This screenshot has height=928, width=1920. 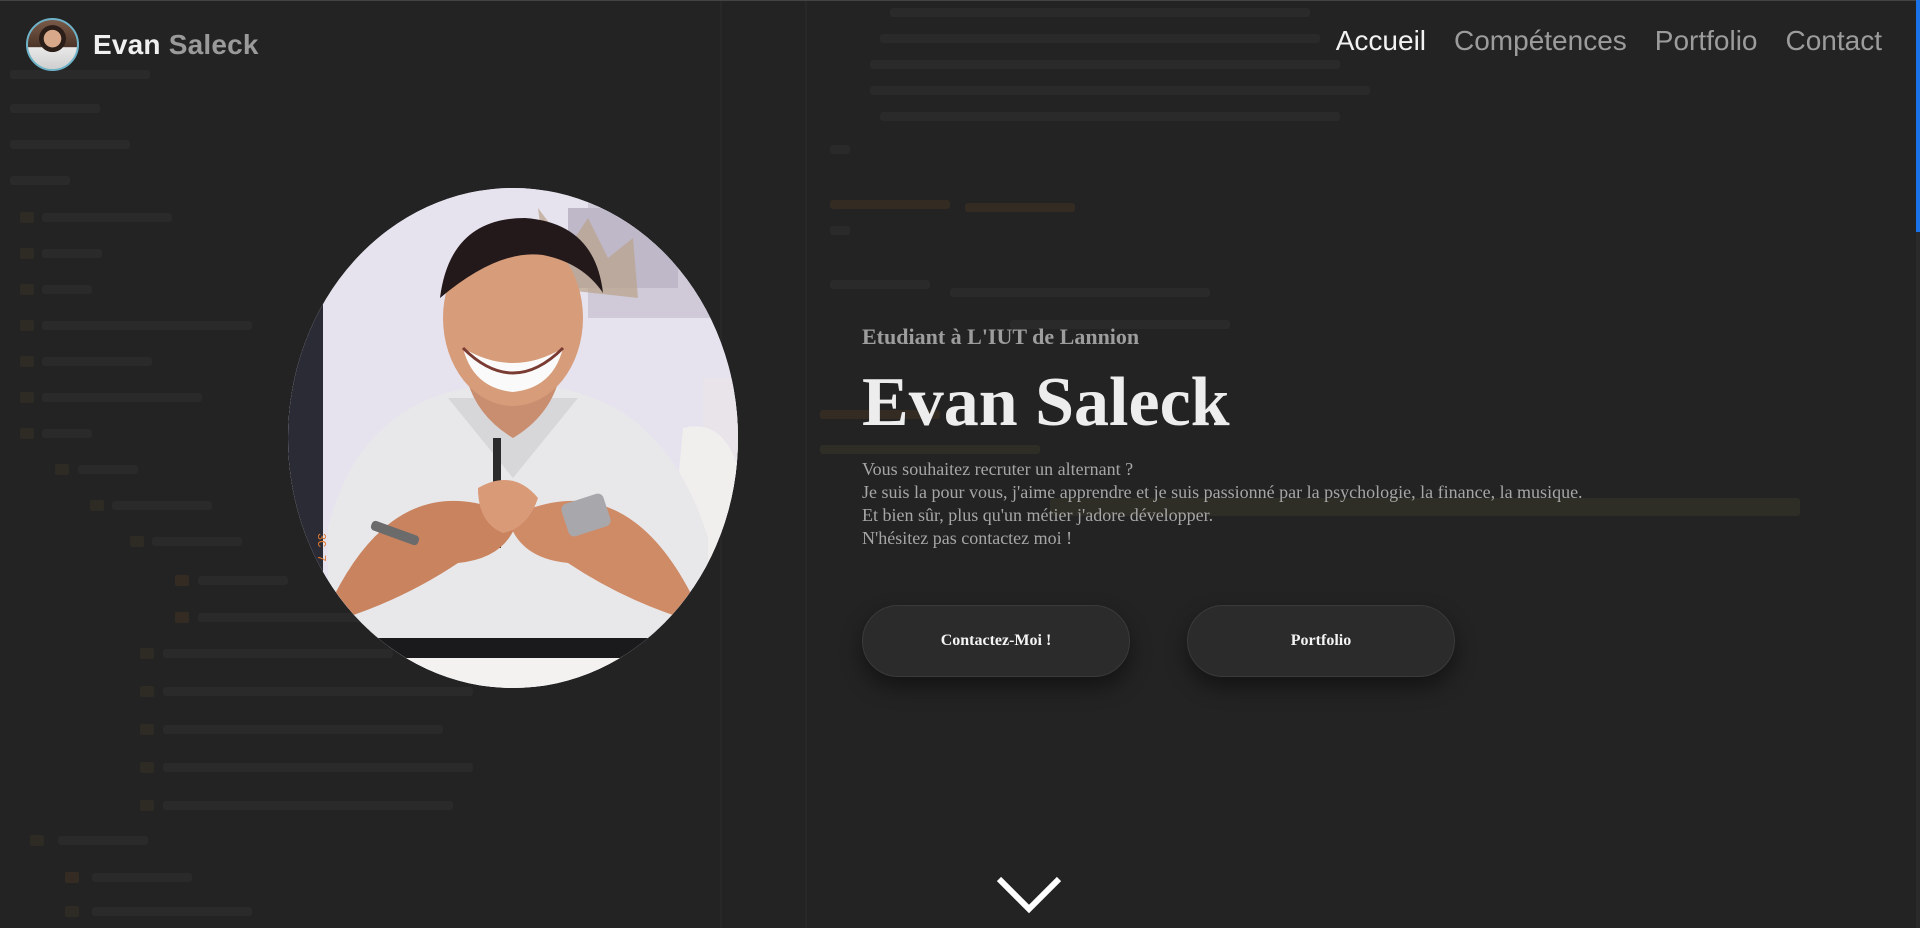 What do you see at coordinates (967, 538) in the screenshot?
I see `intro-line: N'hésitez pas contactez moi !` at bounding box center [967, 538].